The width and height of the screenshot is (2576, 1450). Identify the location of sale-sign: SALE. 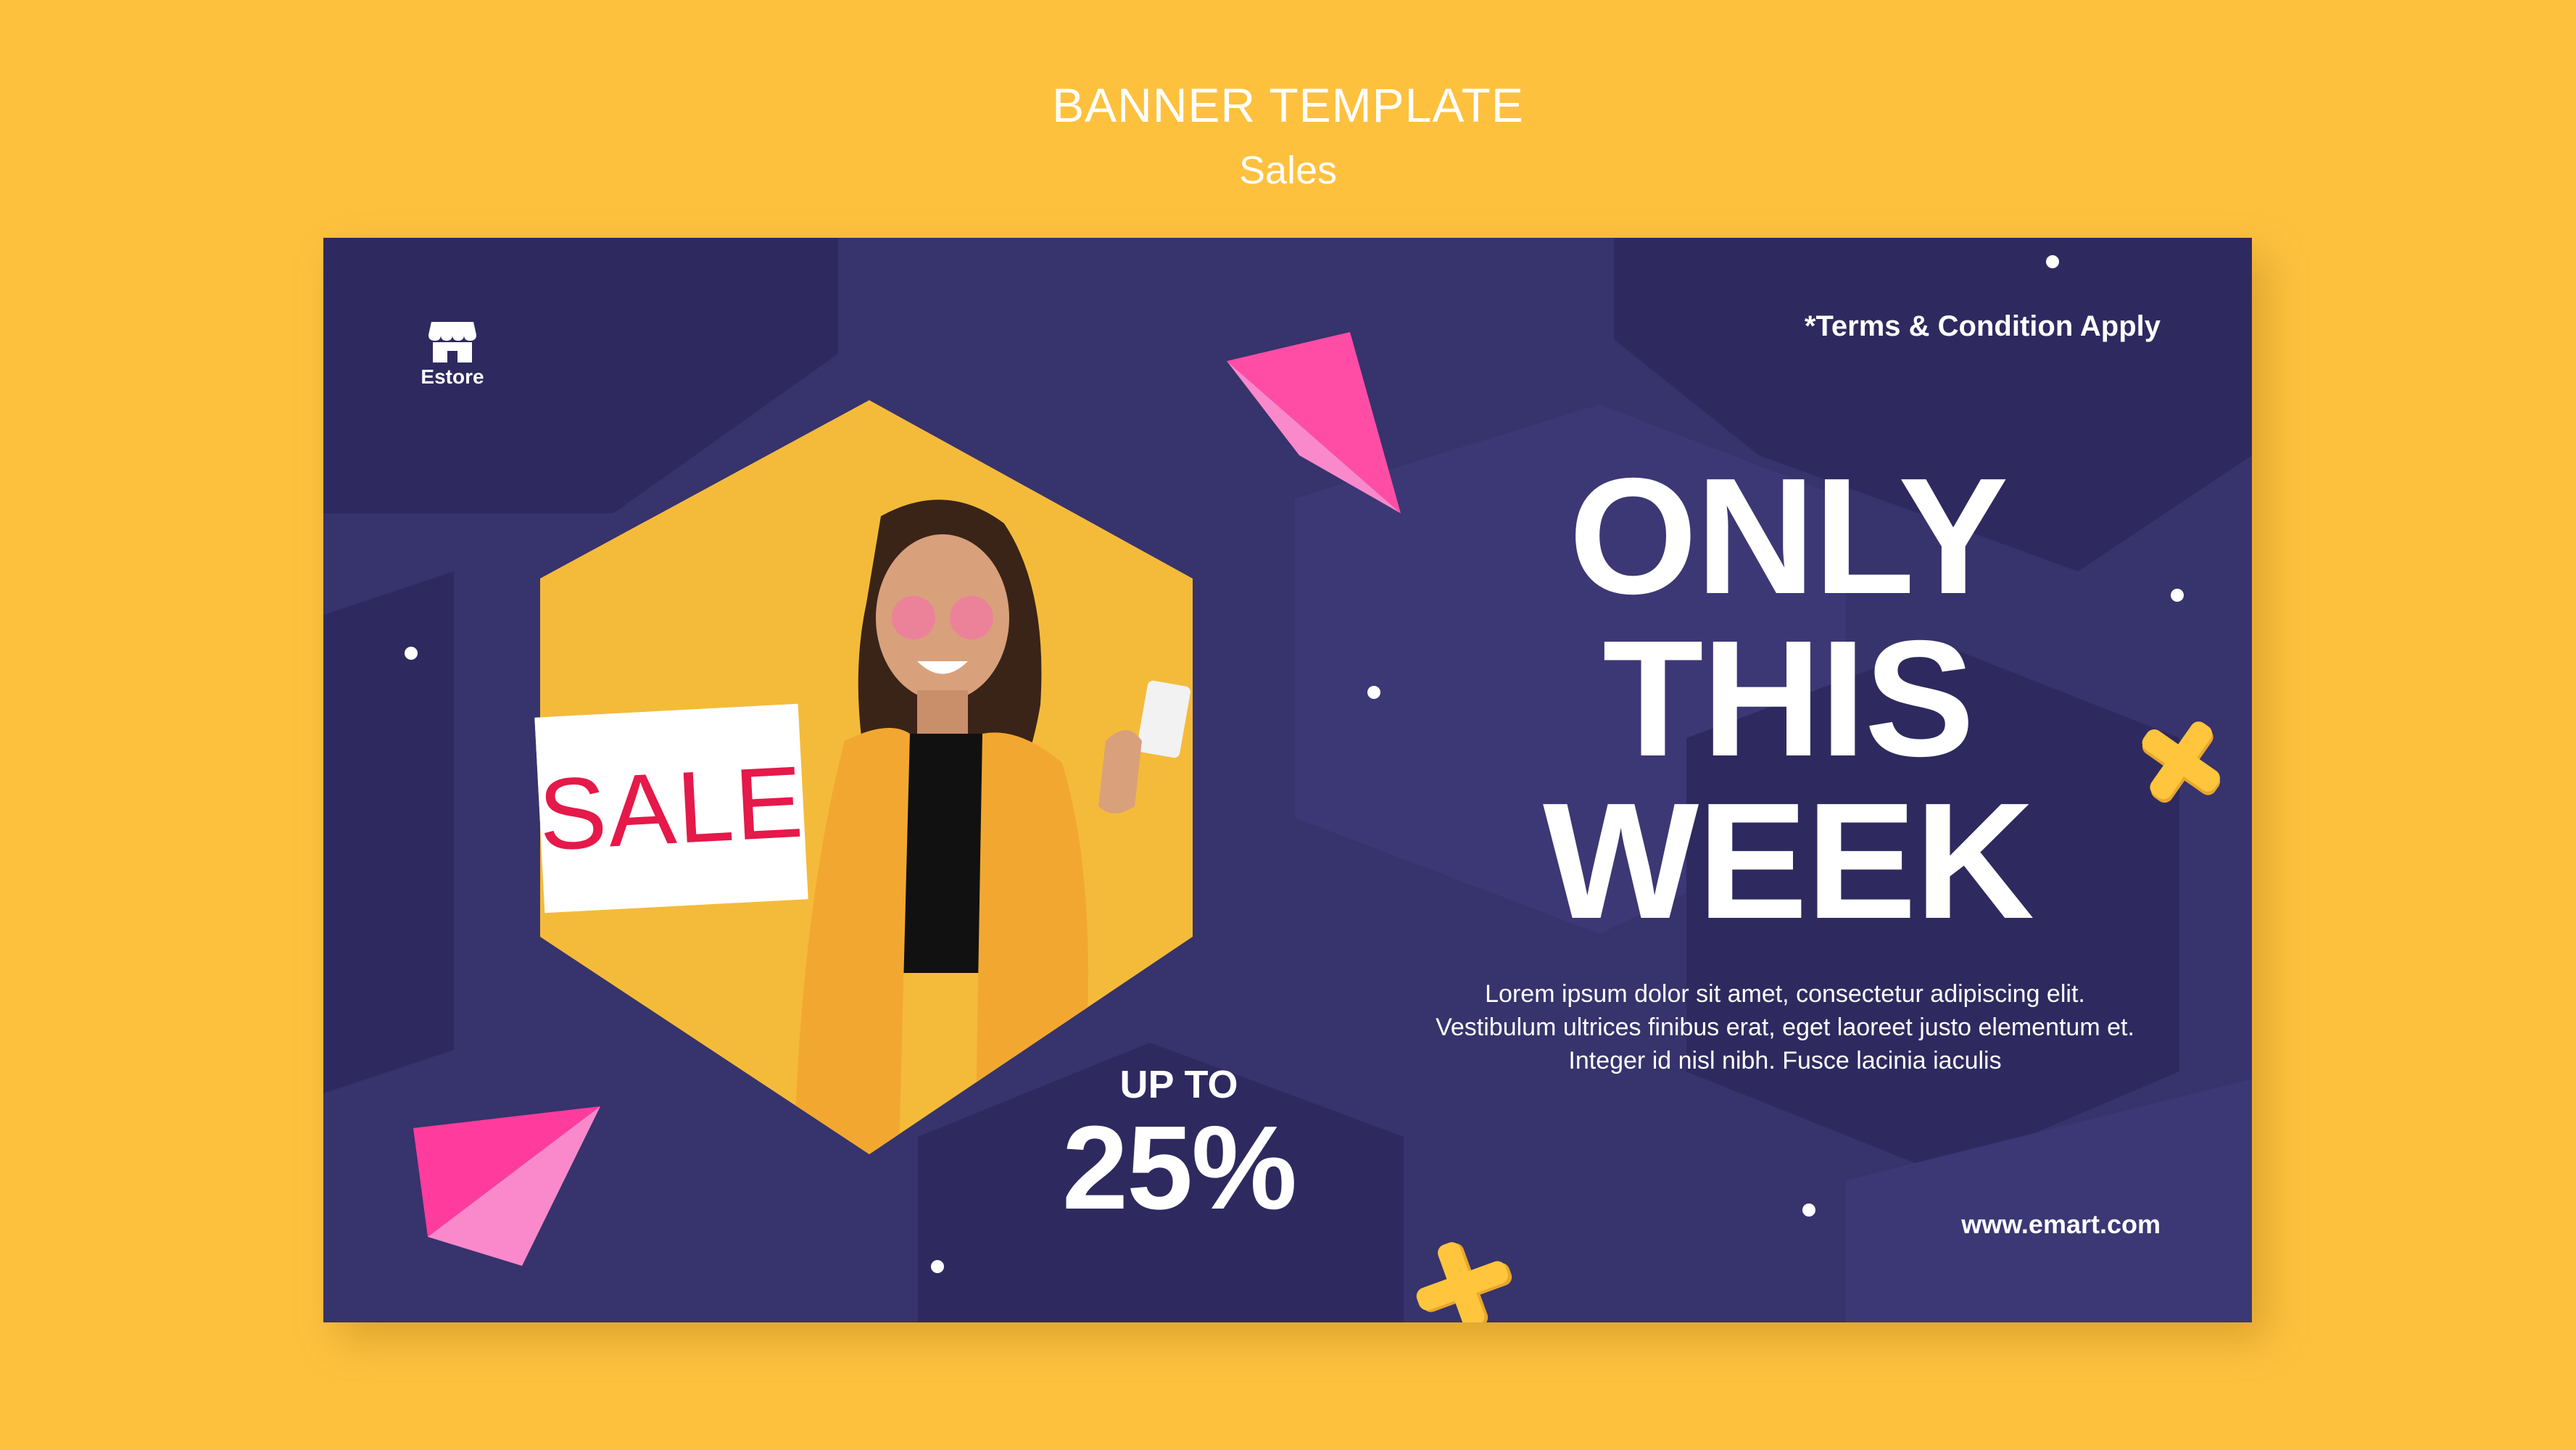
(671, 809).